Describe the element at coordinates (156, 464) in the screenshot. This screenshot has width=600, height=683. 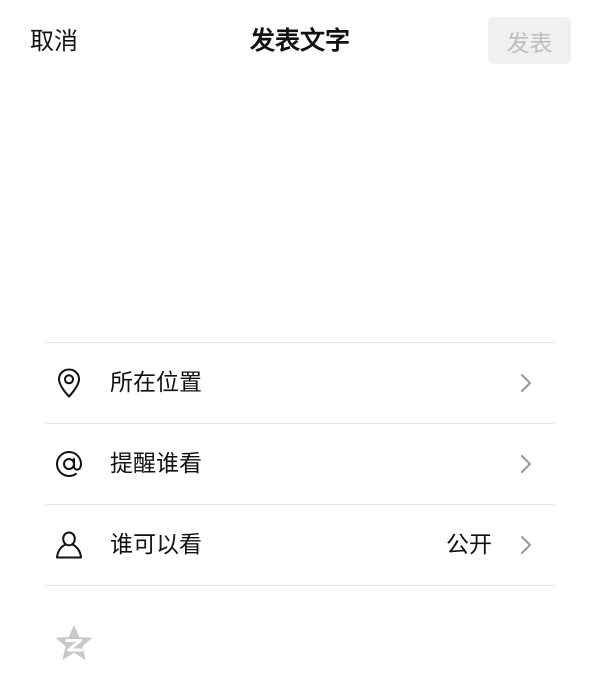
I see `option-mention-label: 提醒谁看` at that location.